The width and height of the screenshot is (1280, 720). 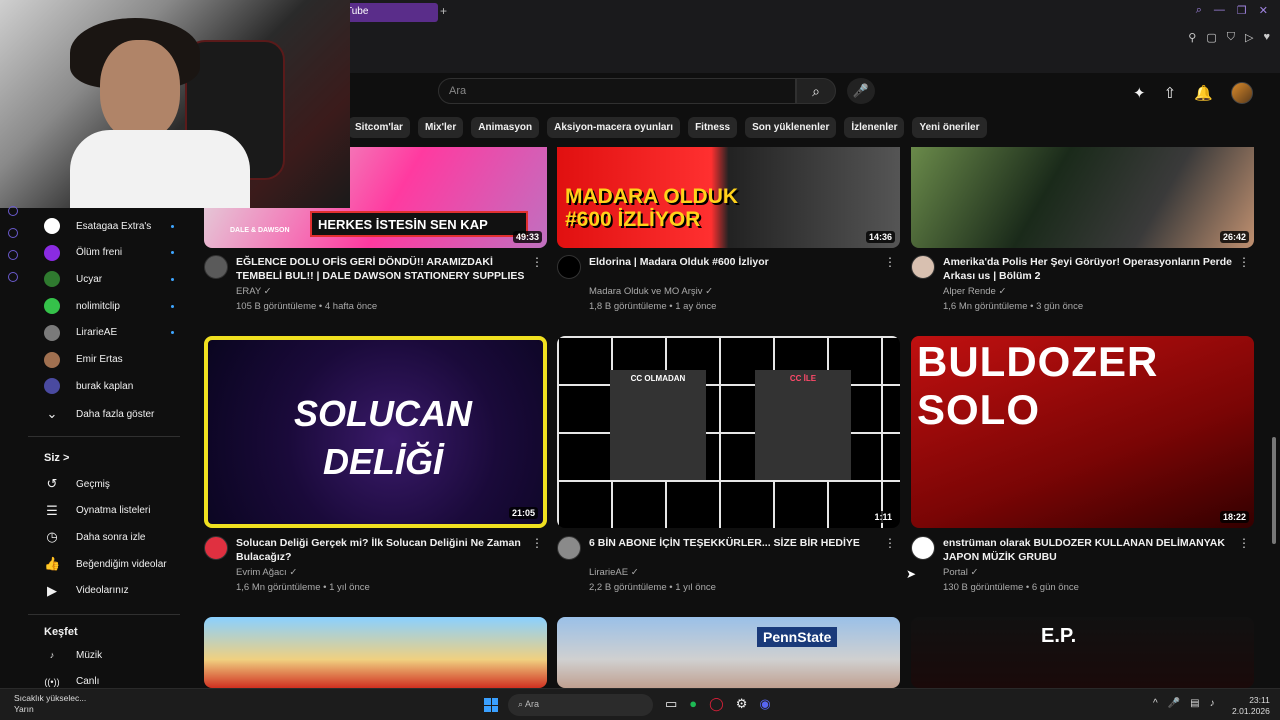 I want to click on chip: Son yüklenenler, so click(x=791, y=127).